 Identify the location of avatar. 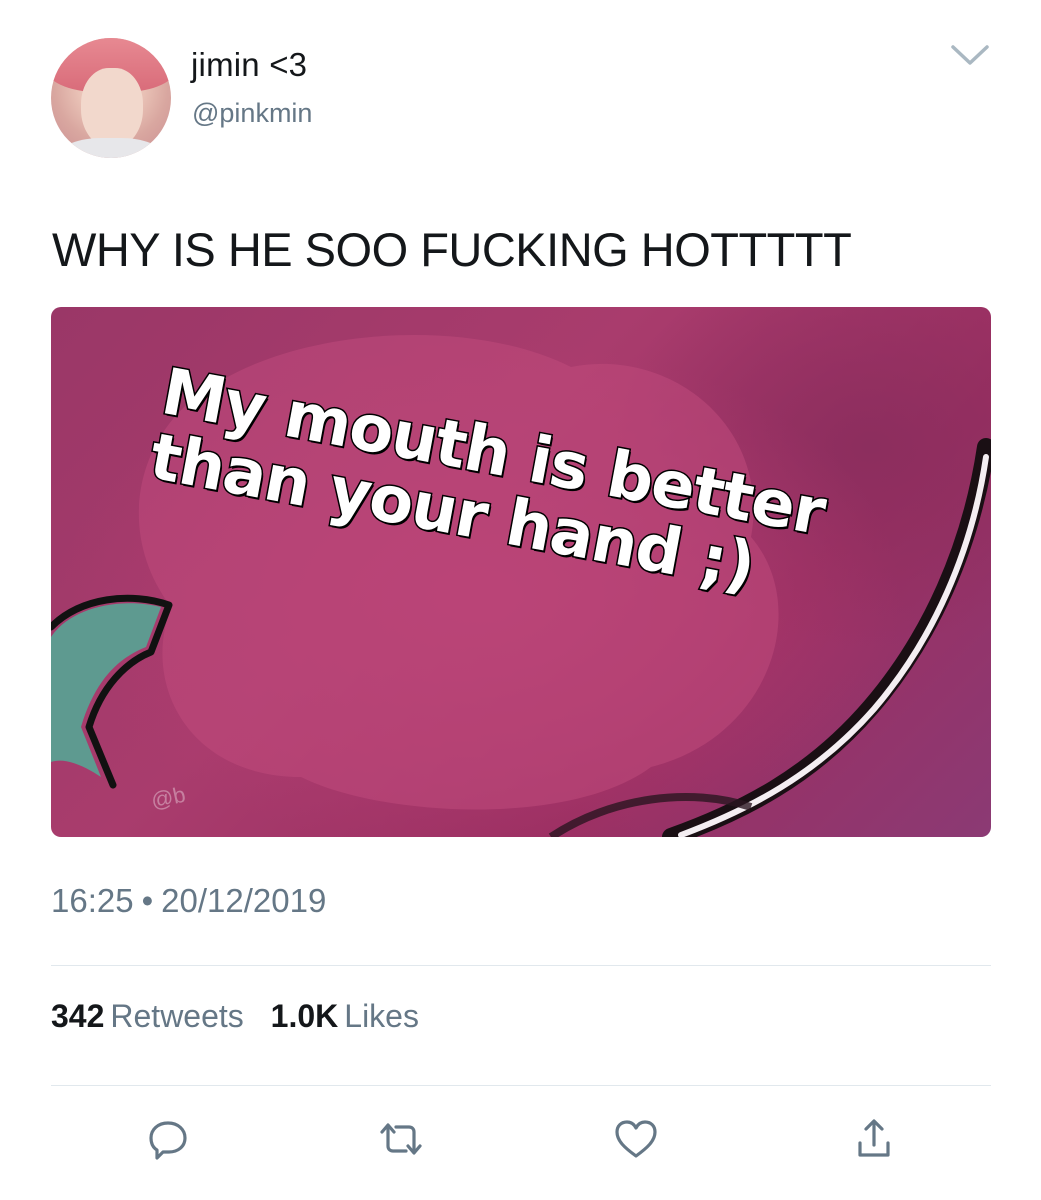
(111, 98).